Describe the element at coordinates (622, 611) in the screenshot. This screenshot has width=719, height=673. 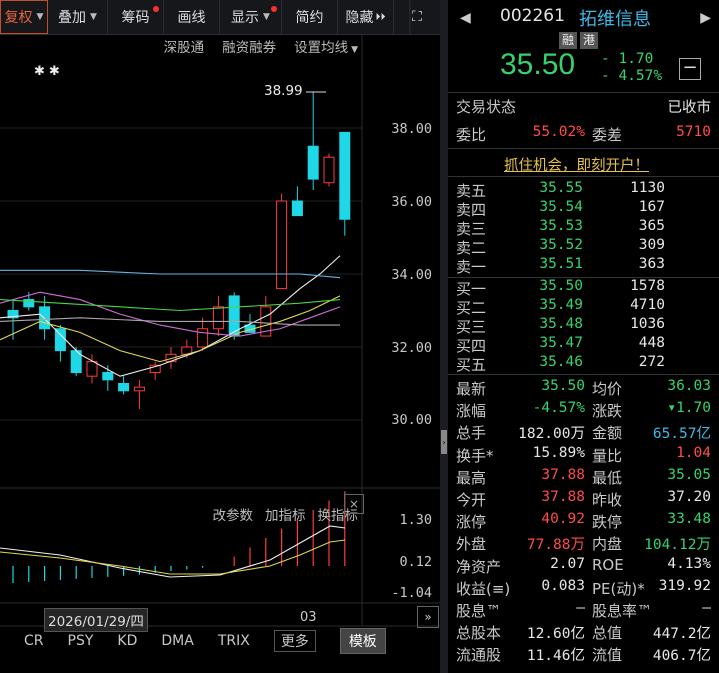
I see `stat-label: 股息率™` at that location.